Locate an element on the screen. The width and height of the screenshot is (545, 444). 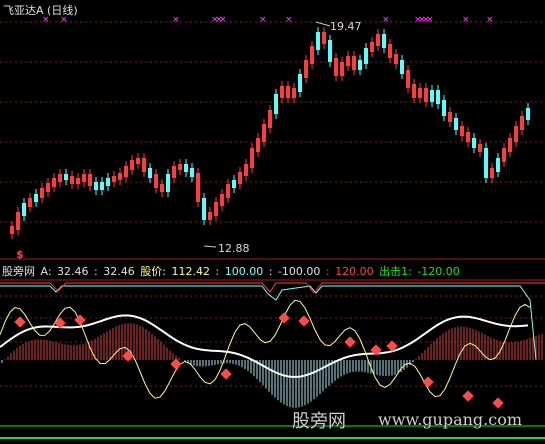
oscillator-red-line is located at coordinates (272, 288).